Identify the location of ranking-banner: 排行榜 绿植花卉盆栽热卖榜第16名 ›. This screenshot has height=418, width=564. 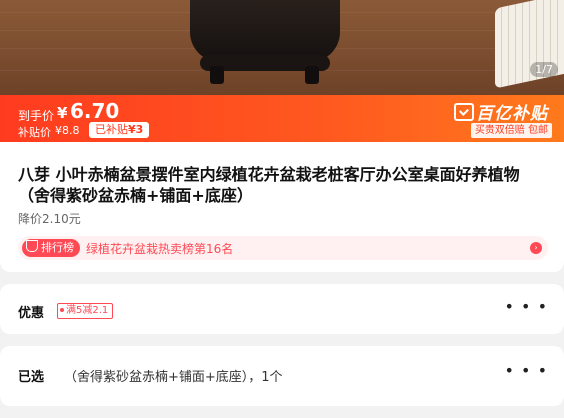
(283, 248).